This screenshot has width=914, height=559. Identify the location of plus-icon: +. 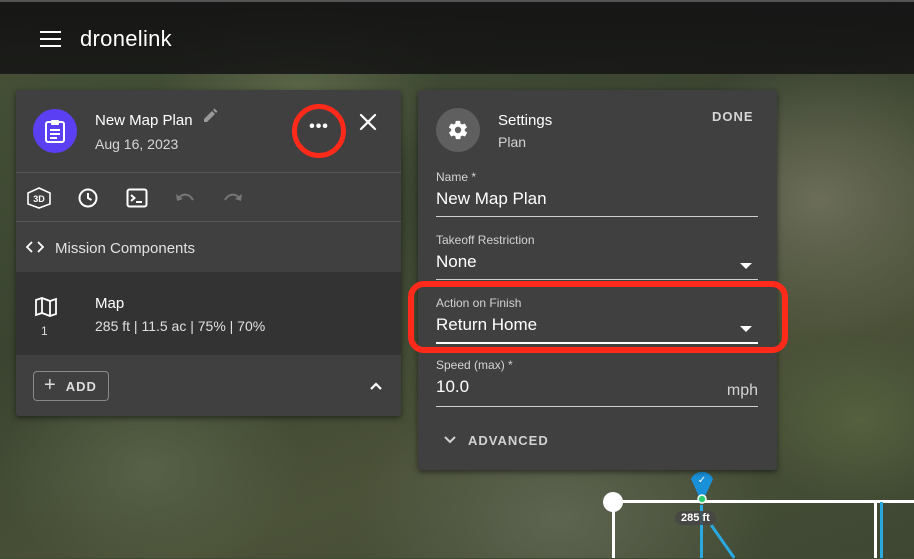
(50, 384).